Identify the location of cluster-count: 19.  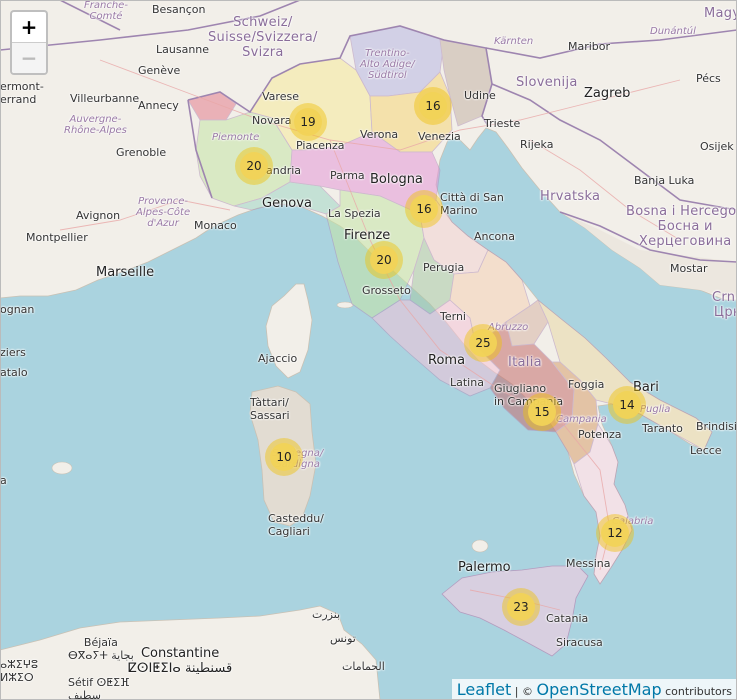
(308, 122).